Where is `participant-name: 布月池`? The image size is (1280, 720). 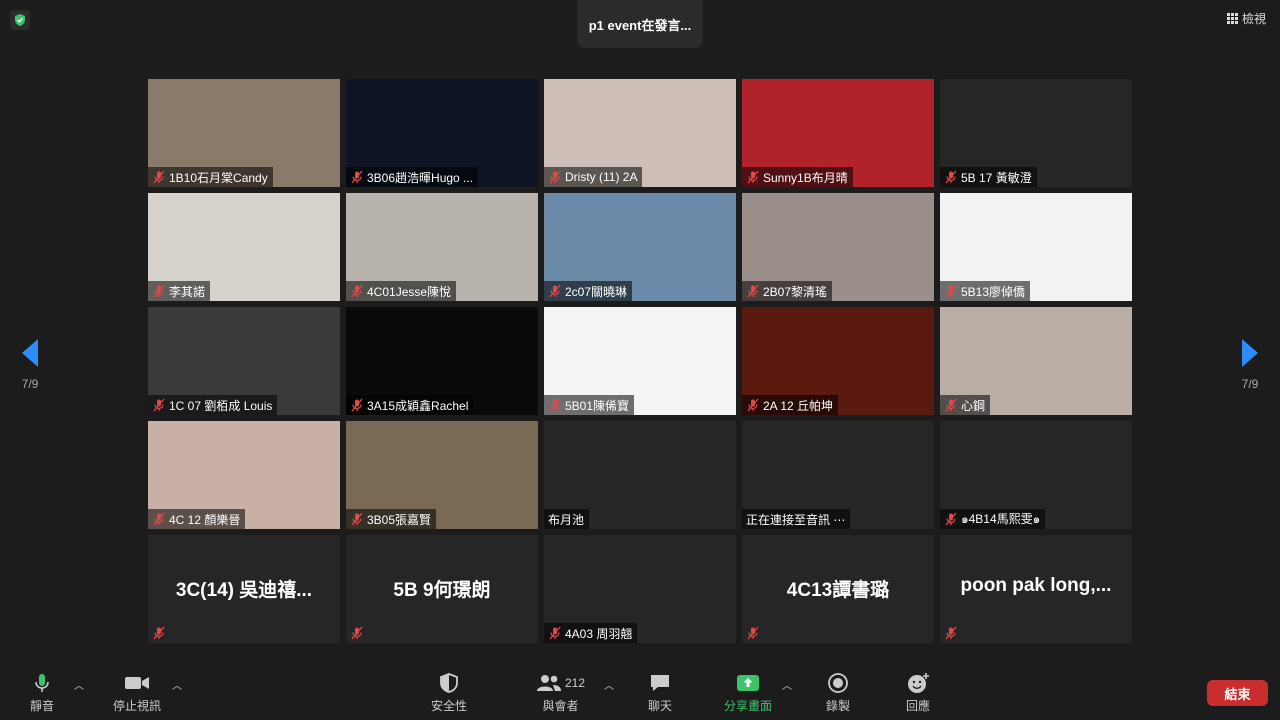
participant-name: 布月池 is located at coordinates (566, 519).